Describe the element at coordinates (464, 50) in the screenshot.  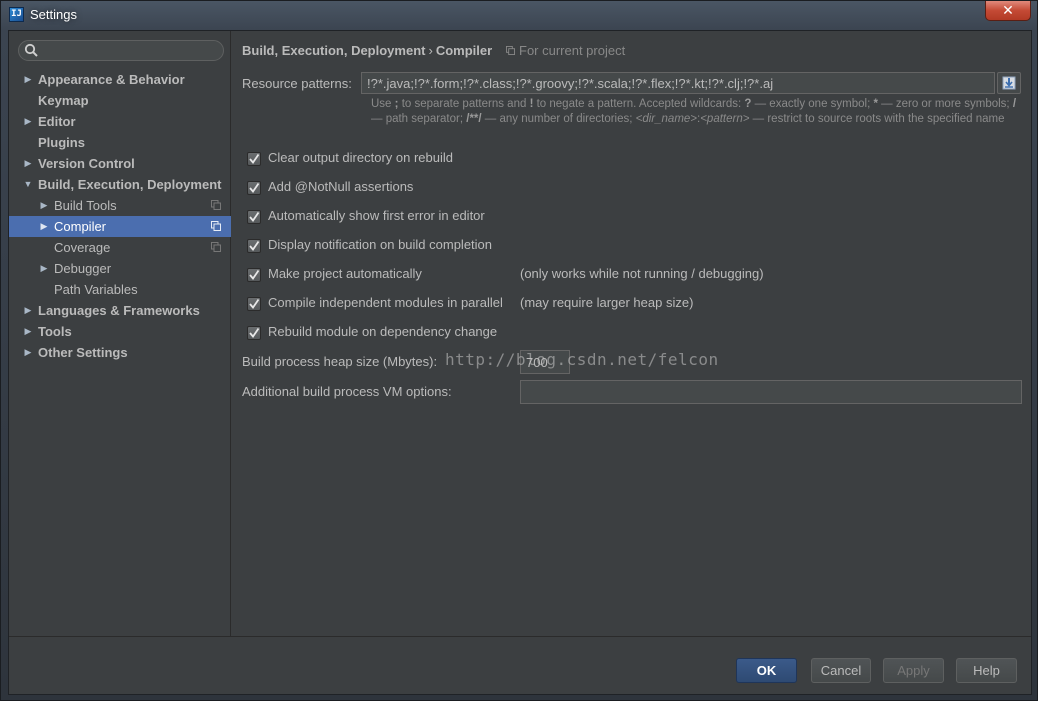
I see `breadcrumb-current: Compiler` at that location.